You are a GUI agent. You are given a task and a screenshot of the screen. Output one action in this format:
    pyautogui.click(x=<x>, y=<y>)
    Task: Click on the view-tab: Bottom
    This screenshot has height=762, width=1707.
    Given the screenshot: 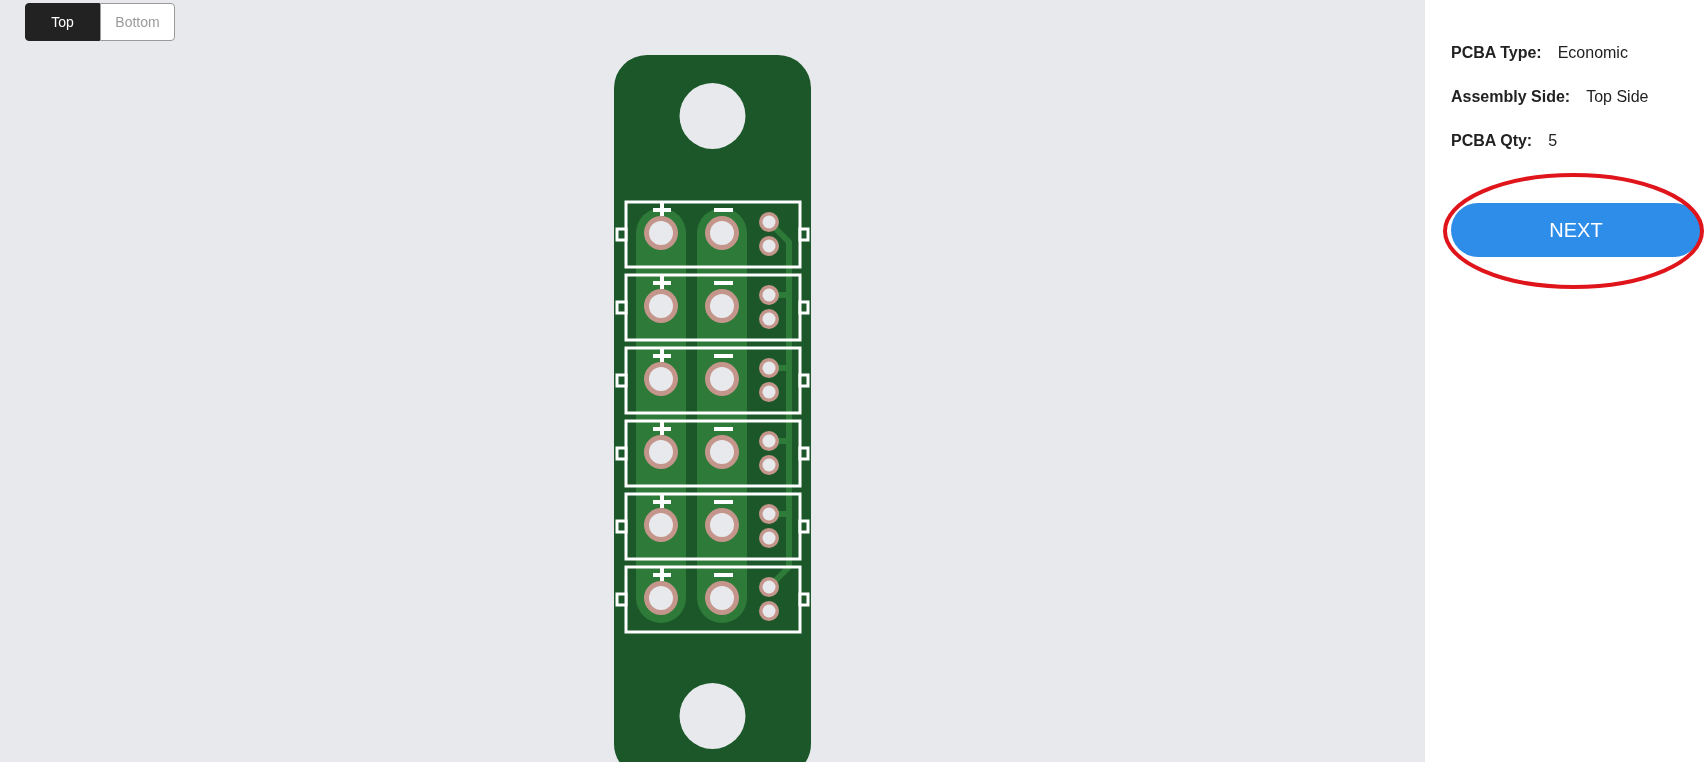 What is the action you would take?
    pyautogui.click(x=137, y=22)
    